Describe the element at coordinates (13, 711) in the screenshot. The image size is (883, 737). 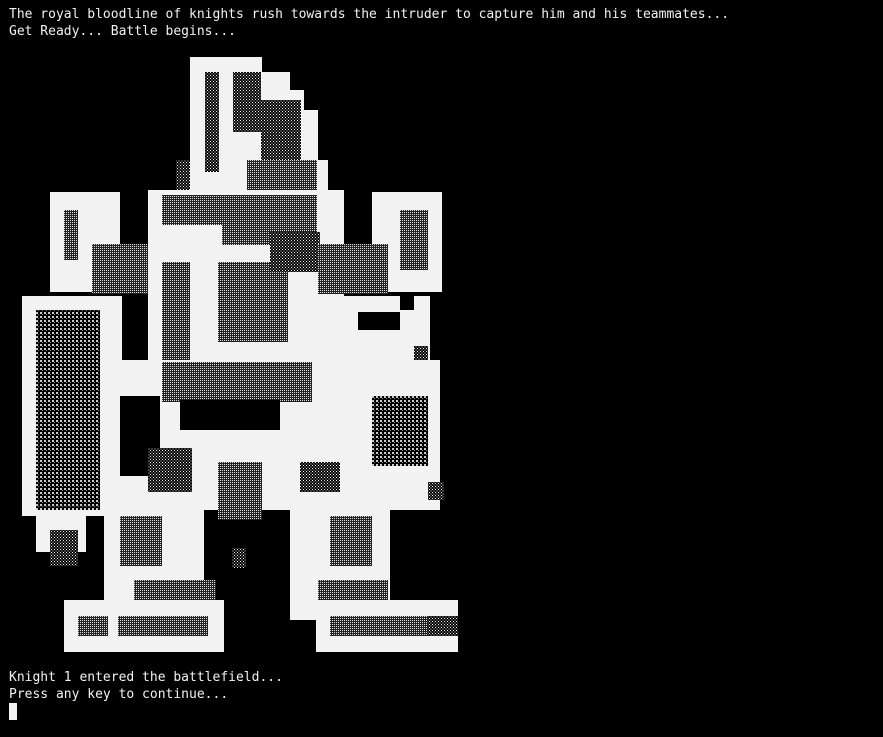
I see `text-cursor` at that location.